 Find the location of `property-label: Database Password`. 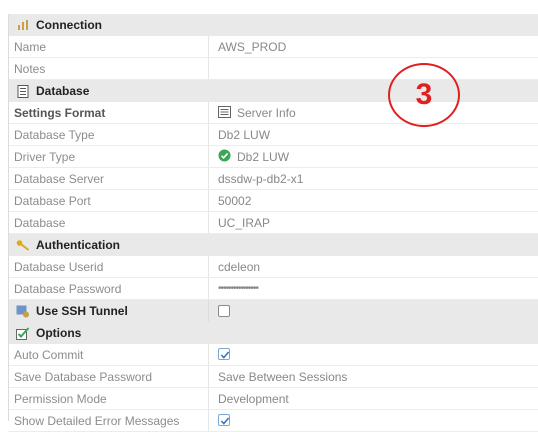

property-label: Database Password is located at coordinates (68, 289).